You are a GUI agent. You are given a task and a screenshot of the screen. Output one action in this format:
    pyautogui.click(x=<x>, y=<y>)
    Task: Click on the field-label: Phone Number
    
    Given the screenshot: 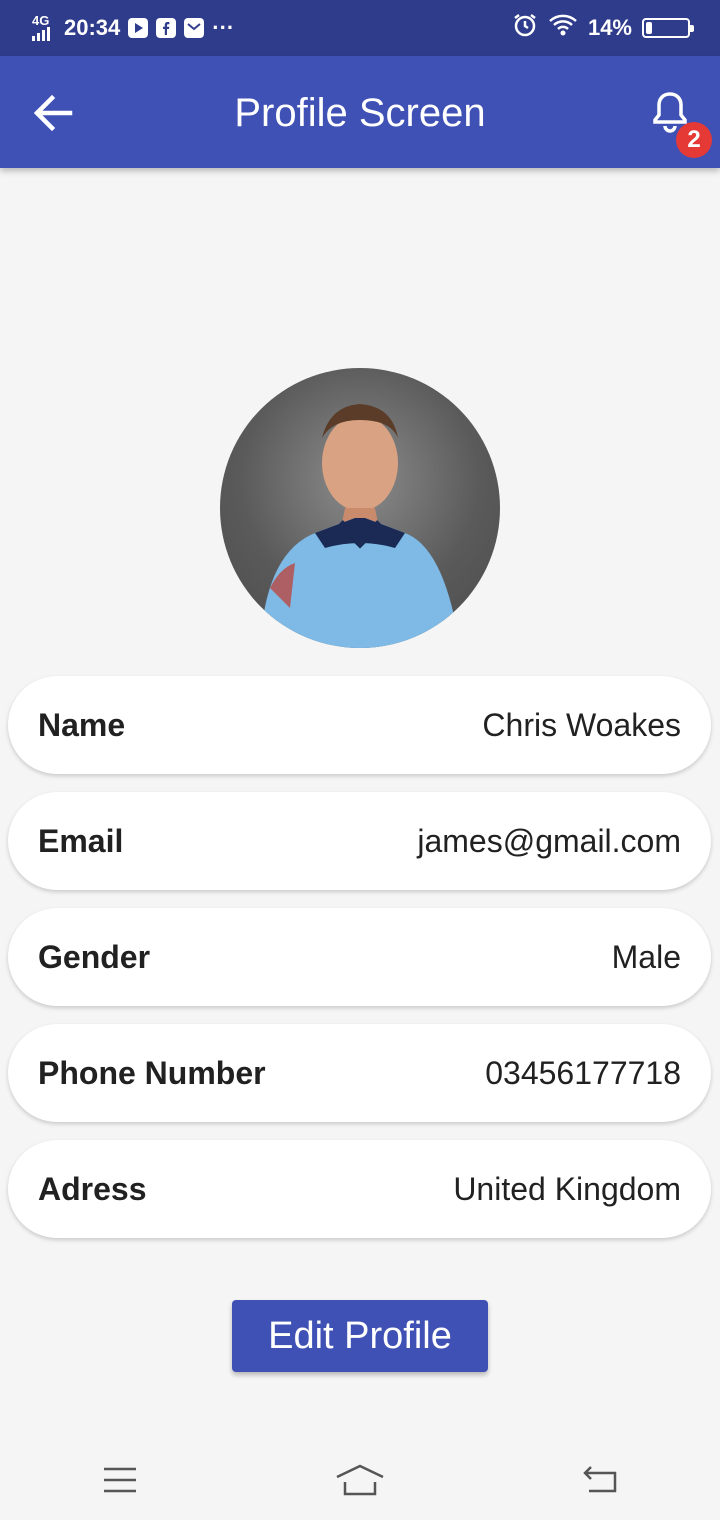 What is the action you would take?
    pyautogui.click(x=152, y=1072)
    